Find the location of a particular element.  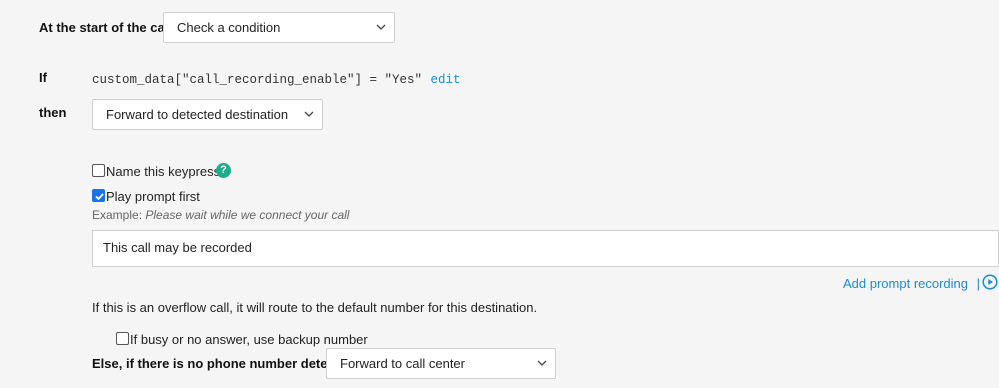

play-prompt-checkbox is located at coordinates (98, 195).